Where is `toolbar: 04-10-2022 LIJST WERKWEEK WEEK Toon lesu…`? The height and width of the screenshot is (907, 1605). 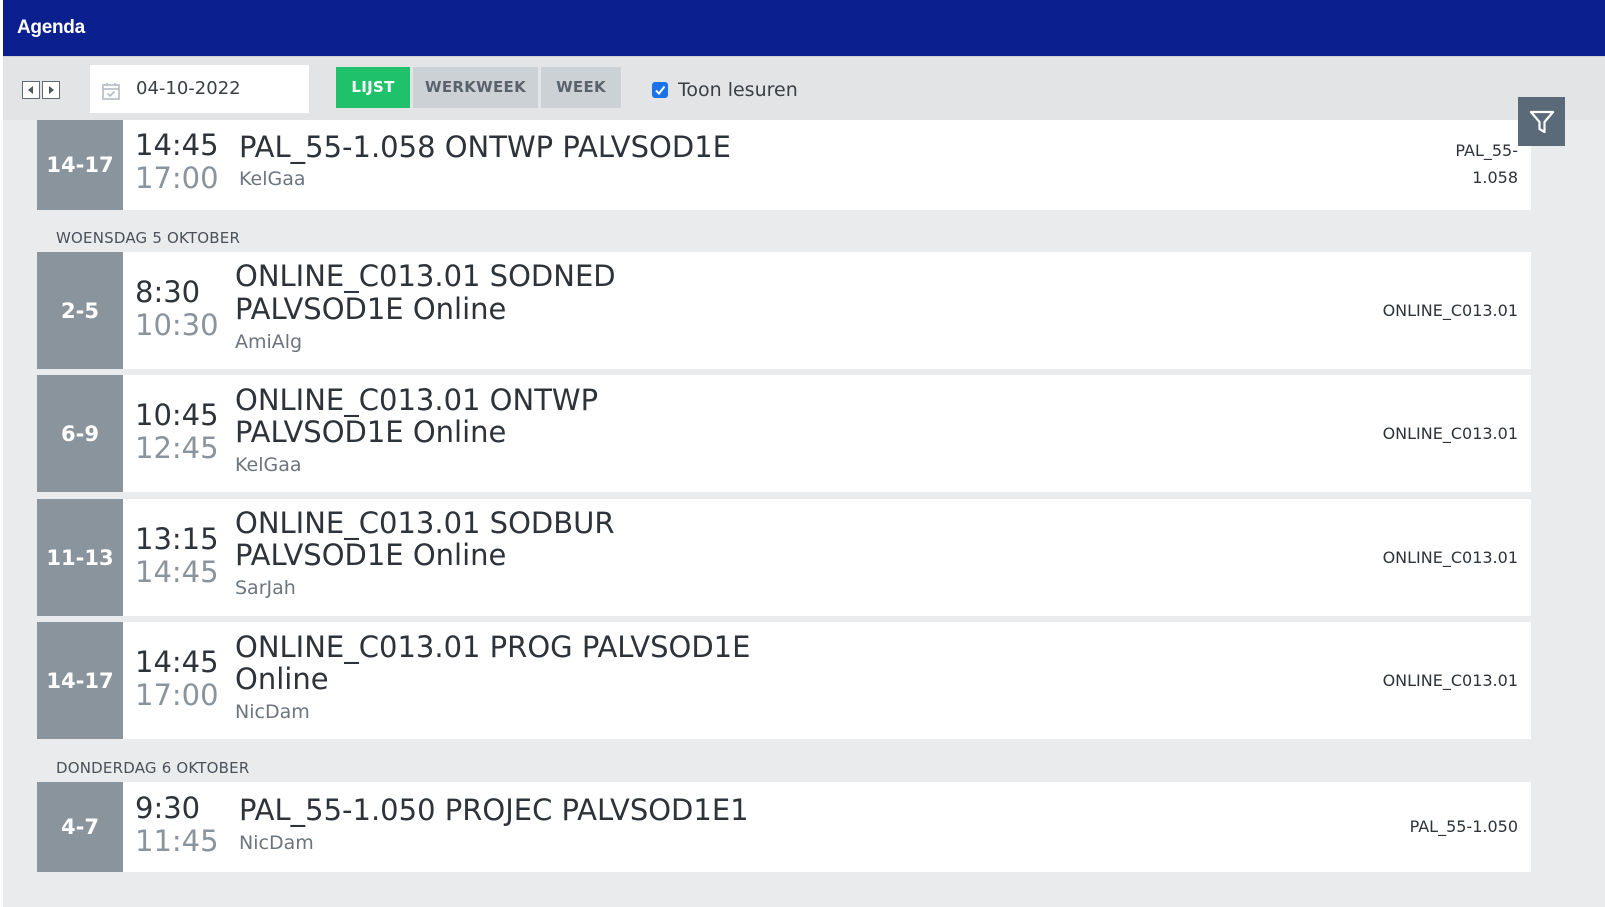 toolbar: 04-10-2022 LIJST WERKWEEK WEEK Toon lesu… is located at coordinates (804, 88).